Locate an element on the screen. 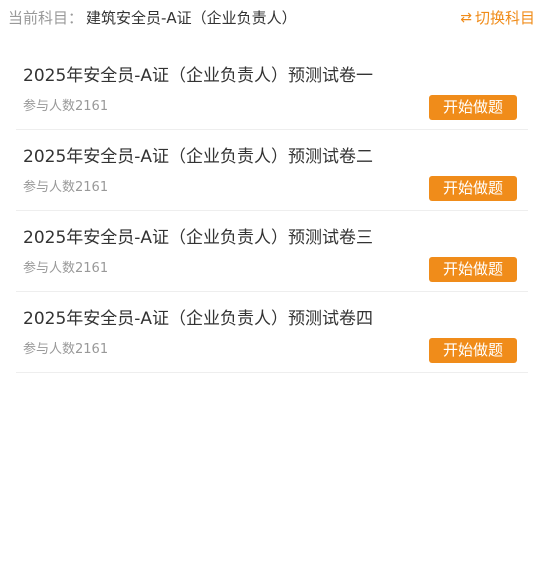  exam-item: 2025年安全员-A证（企业负责人）预测试卷四 参与人数2161 开始做题 is located at coordinates (272, 332).